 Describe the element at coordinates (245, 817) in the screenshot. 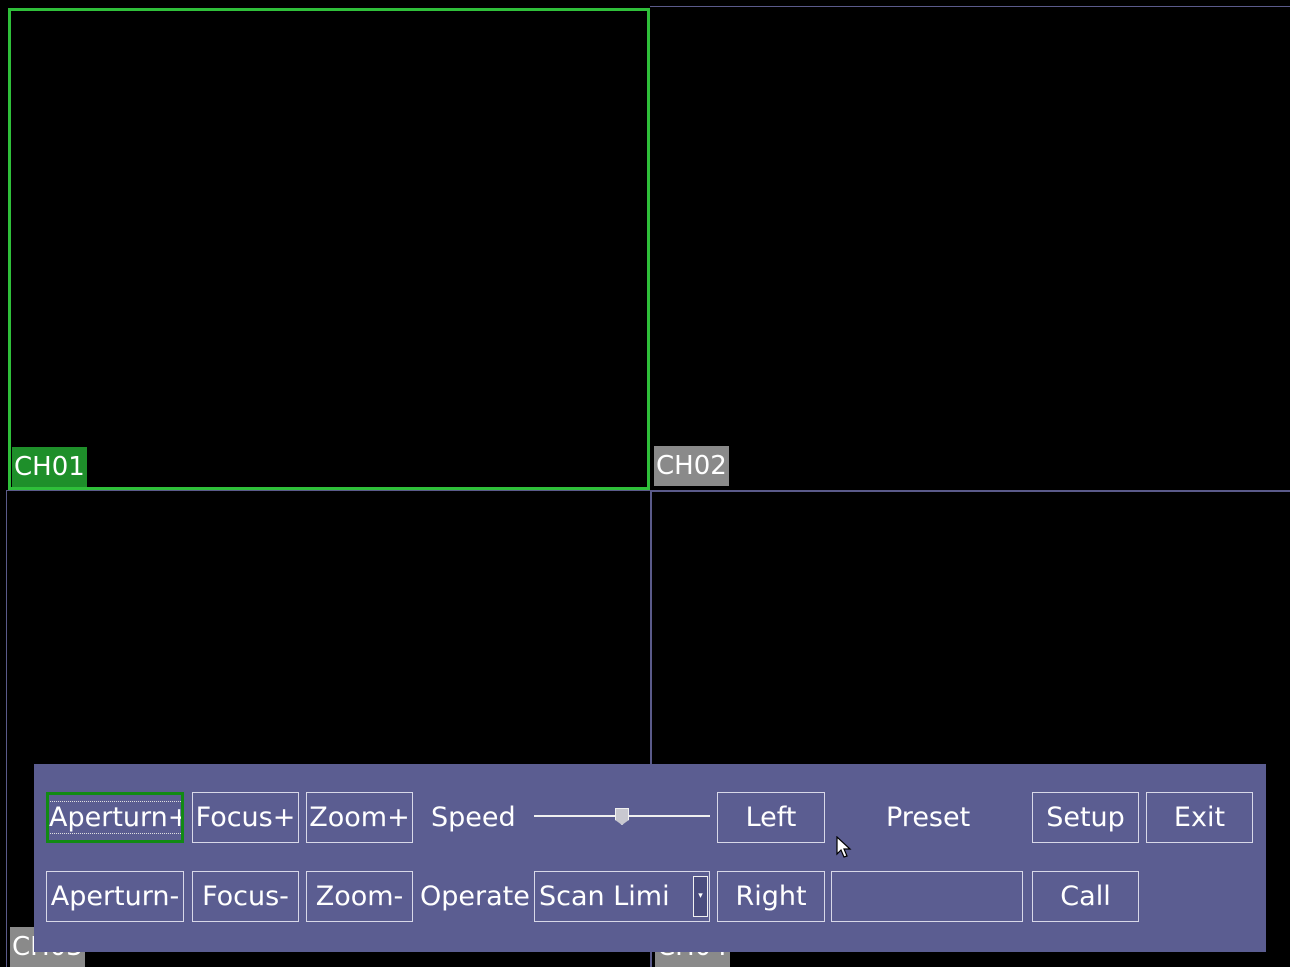

I see `focus-plus-button: Focus+` at that location.